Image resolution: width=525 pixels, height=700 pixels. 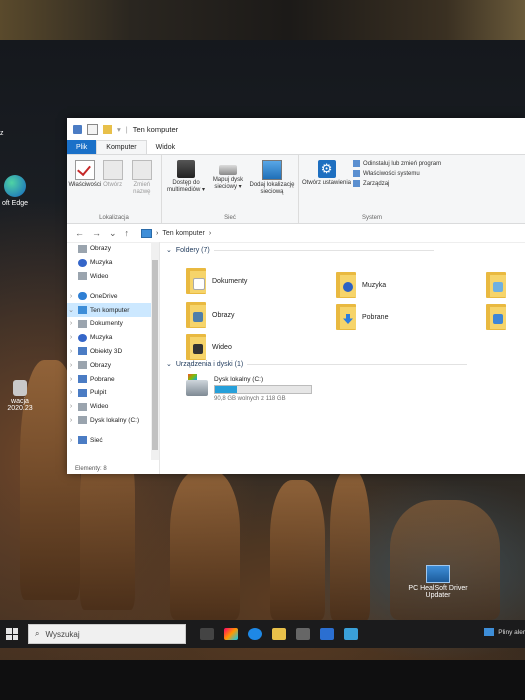 I want to click on manage-link: Zarządzaj, so click(x=397, y=183).